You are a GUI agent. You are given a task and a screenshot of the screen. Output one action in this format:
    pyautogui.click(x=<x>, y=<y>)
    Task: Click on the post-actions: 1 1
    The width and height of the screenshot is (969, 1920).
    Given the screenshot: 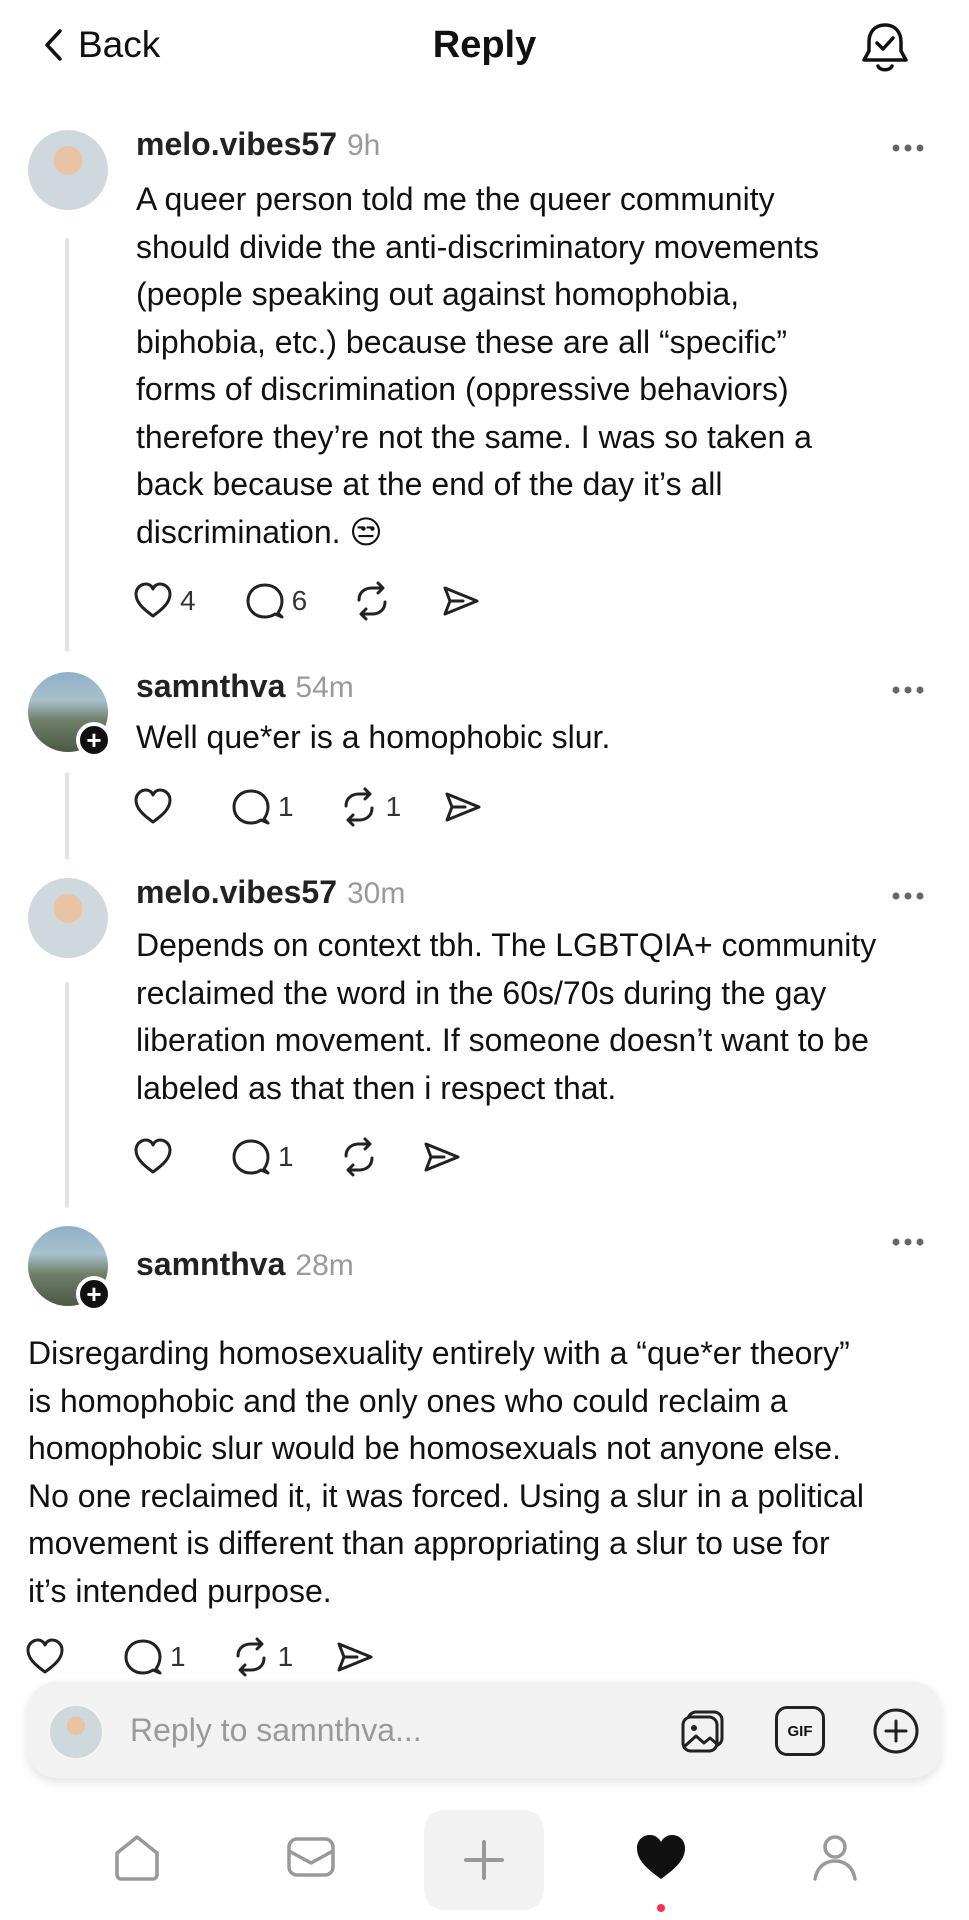 What is the action you would take?
    pyautogui.click(x=199, y=1657)
    